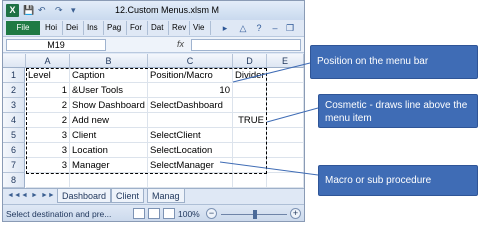  What do you see at coordinates (109, 135) in the screenshot?
I see `cell: Client` at bounding box center [109, 135].